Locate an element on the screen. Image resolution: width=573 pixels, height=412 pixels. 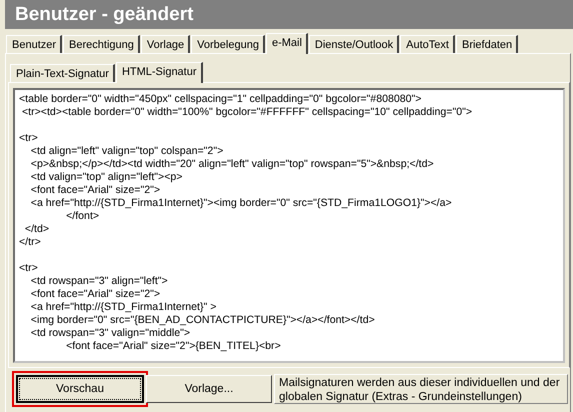
tab: e-Mail is located at coordinates (287, 43).